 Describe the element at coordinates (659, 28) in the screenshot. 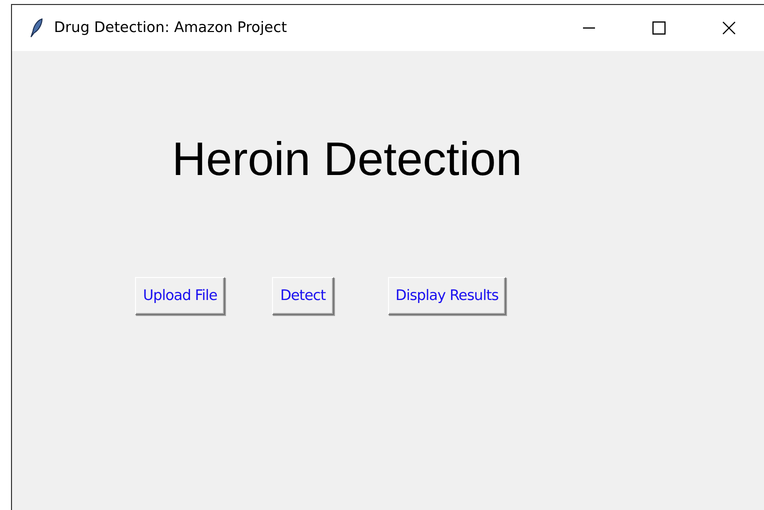

I see `maximize-icon` at that location.